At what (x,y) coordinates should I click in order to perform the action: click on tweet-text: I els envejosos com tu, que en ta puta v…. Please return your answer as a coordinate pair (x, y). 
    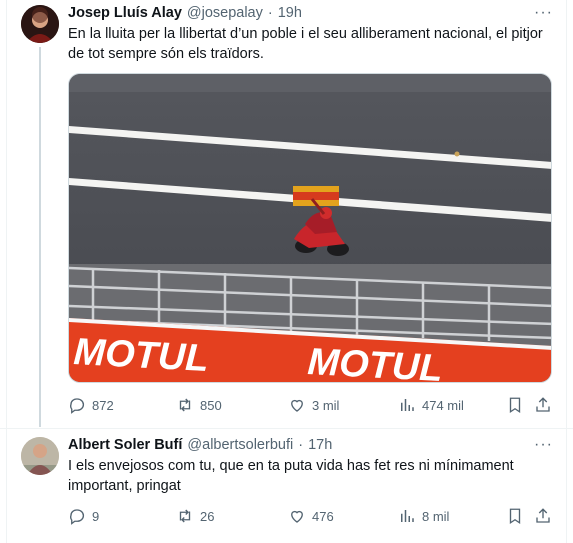
    Looking at the image, I should click on (291, 476).